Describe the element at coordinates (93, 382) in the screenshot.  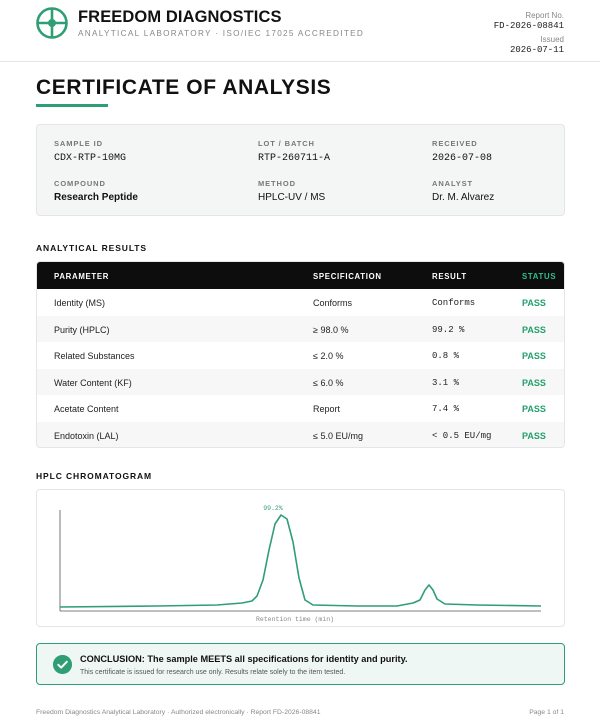
I see `row-parameter: Water Content (KF)` at that location.